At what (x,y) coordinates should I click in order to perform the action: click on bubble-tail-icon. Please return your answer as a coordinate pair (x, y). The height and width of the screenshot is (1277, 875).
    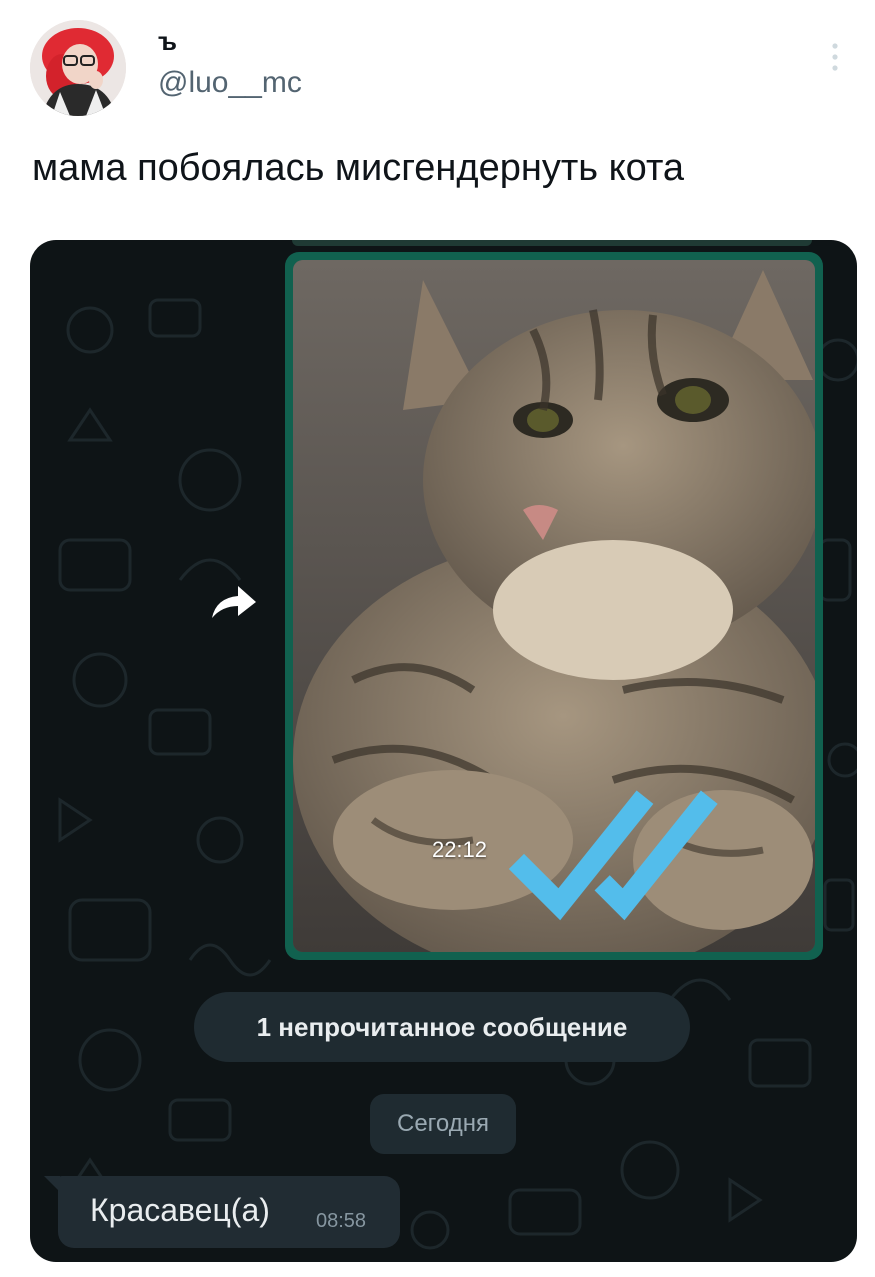
    Looking at the image, I should click on (52, 1184).